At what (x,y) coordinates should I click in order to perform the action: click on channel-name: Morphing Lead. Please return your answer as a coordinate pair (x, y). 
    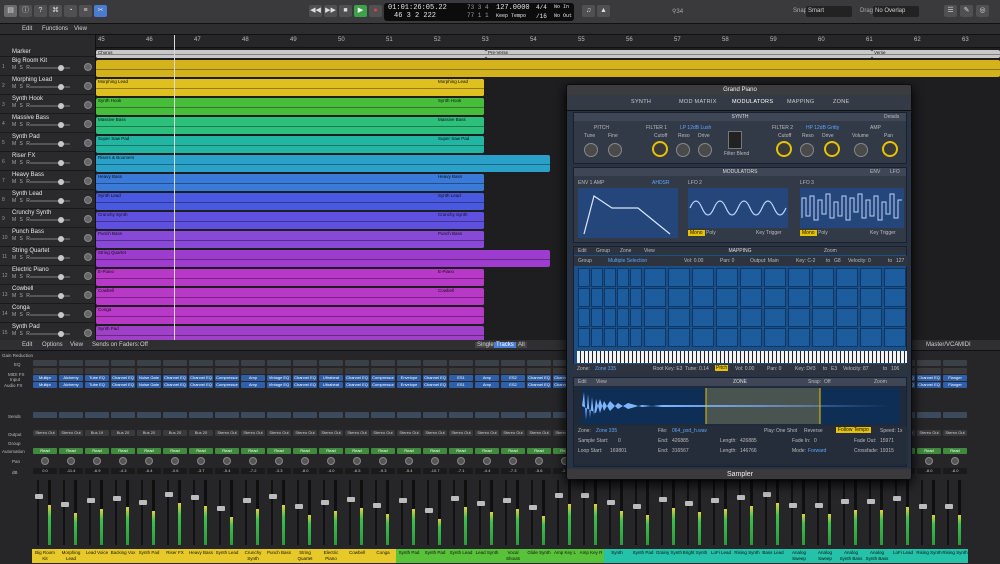
    Looking at the image, I should click on (71, 556).